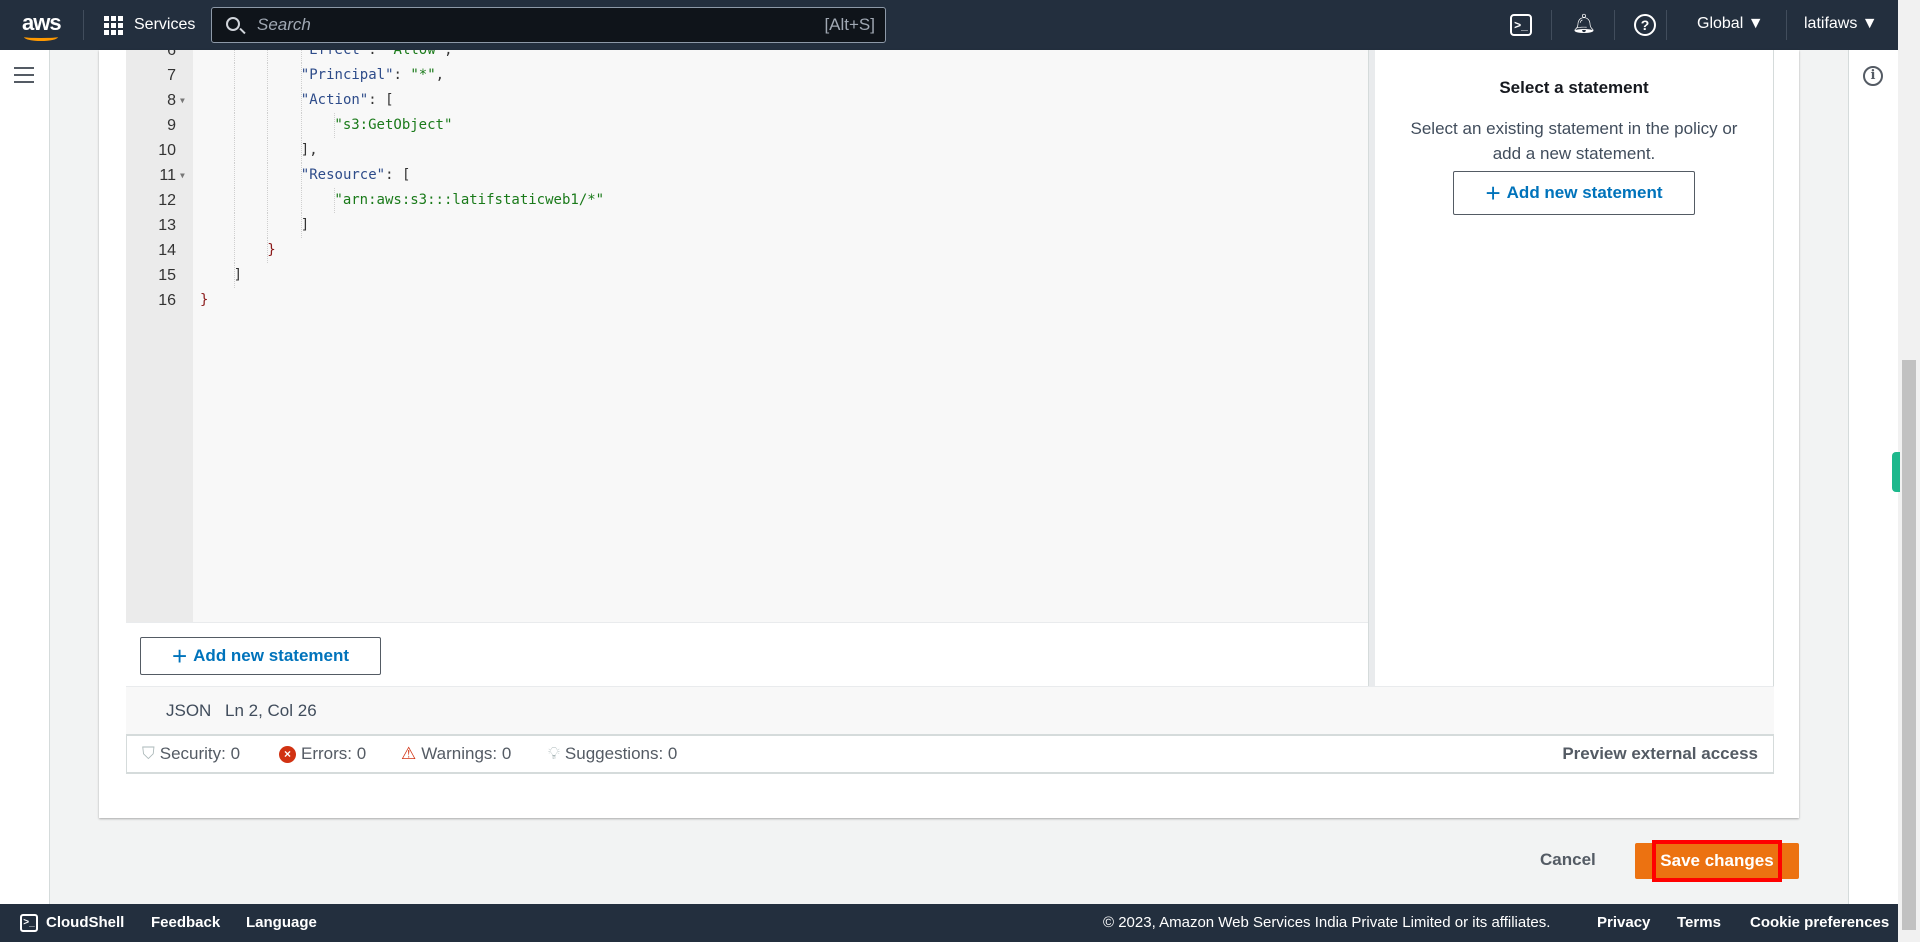 Image resolution: width=1920 pixels, height=942 pixels. I want to click on help-icon: ?, so click(1645, 25).